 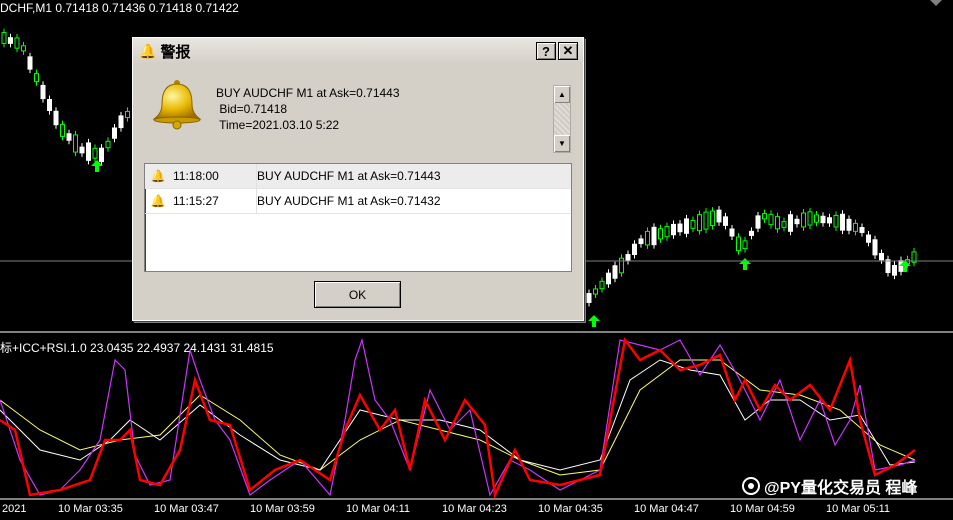 What do you see at coordinates (751, 486) in the screenshot?
I see `camera-icon` at bounding box center [751, 486].